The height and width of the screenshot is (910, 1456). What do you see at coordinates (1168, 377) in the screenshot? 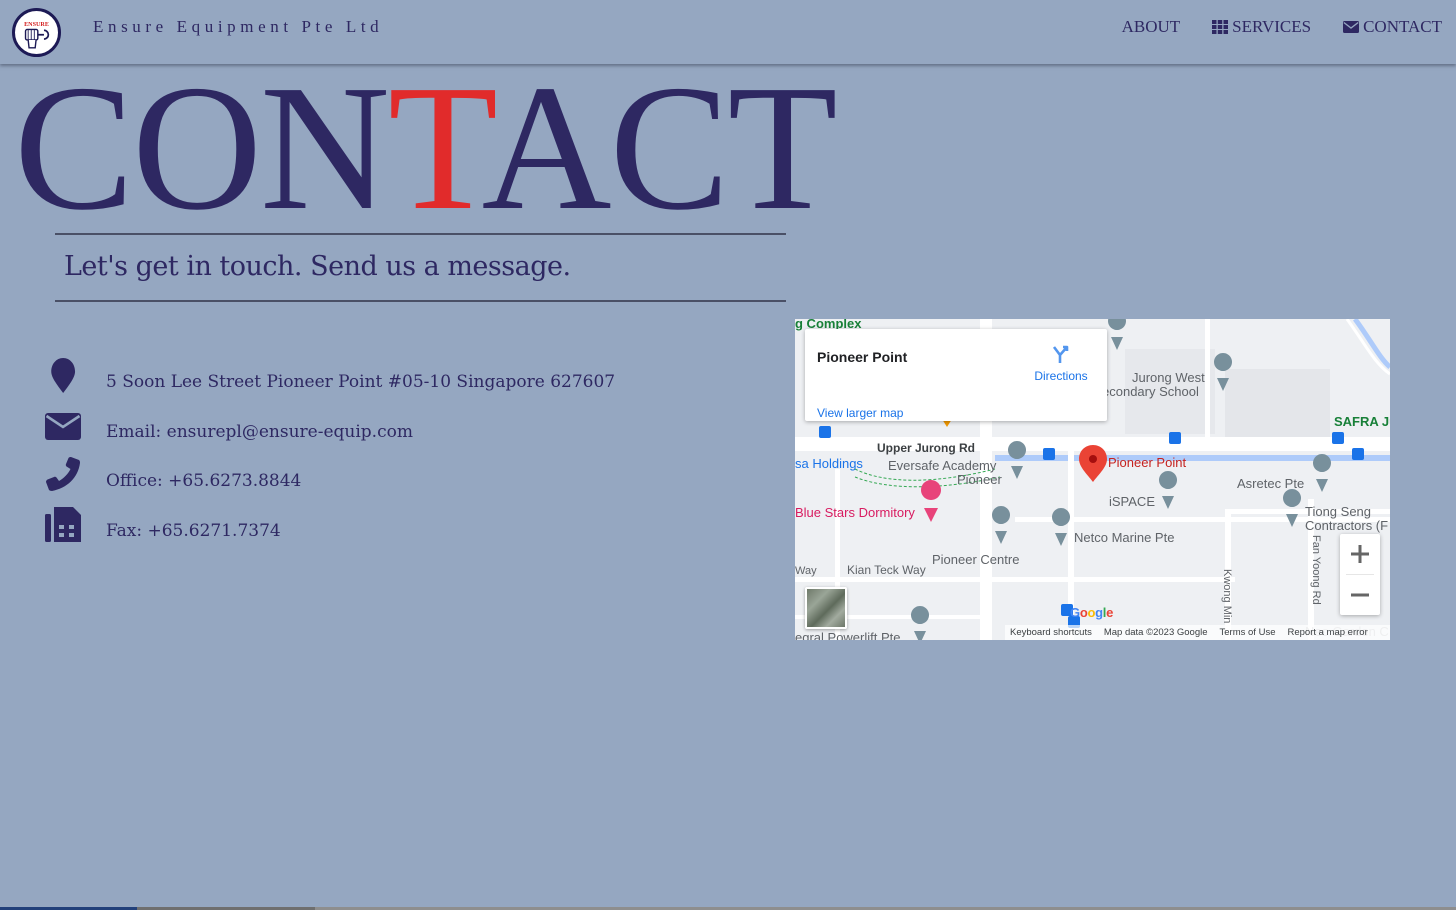
I see `map-label: Jurong West` at bounding box center [1168, 377].